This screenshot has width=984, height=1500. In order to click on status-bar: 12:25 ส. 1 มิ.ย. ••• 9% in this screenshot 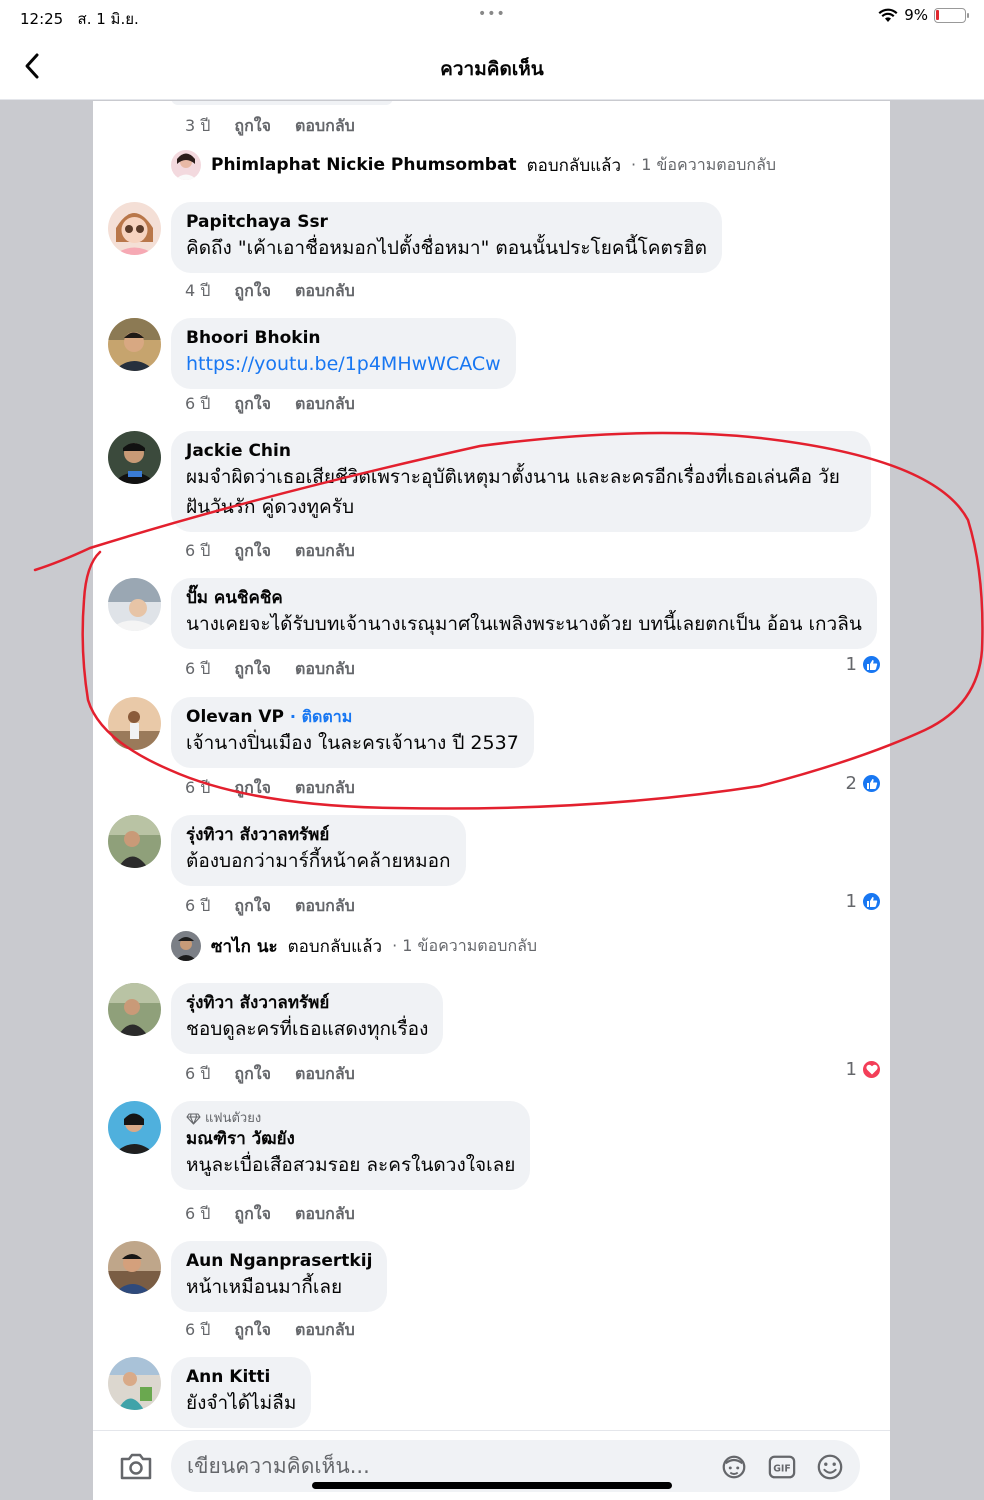, I will do `click(492, 17)`.